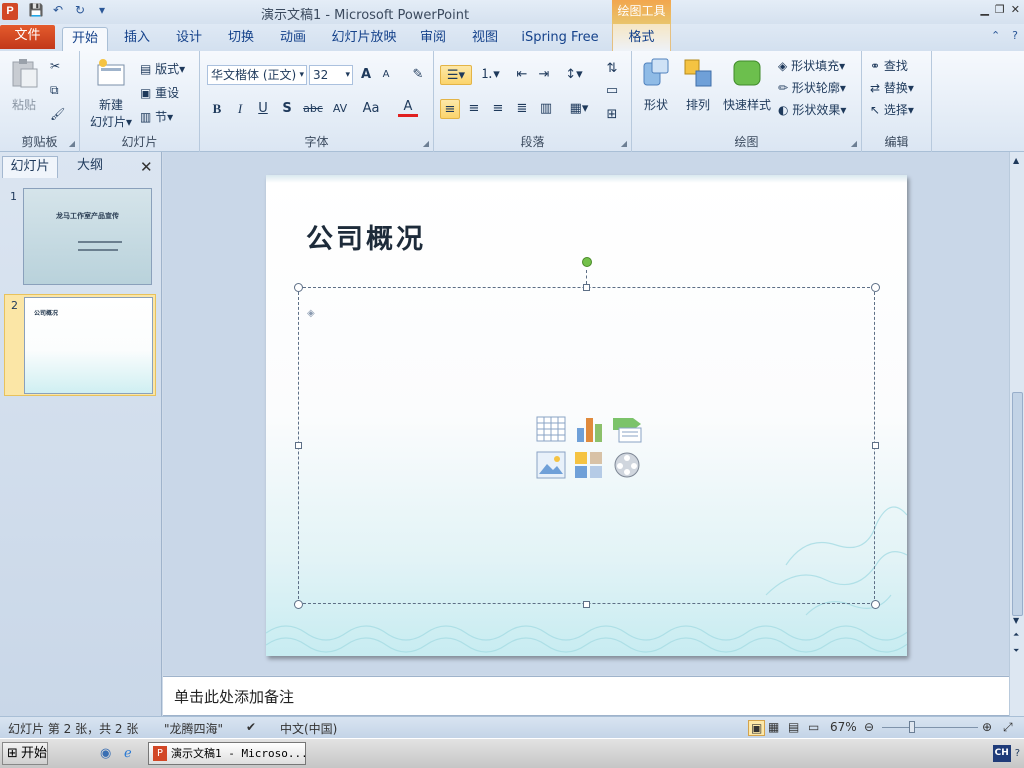 This screenshot has width=1024, height=768. I want to click on start-button: ⊞ 开始, so click(25, 753).